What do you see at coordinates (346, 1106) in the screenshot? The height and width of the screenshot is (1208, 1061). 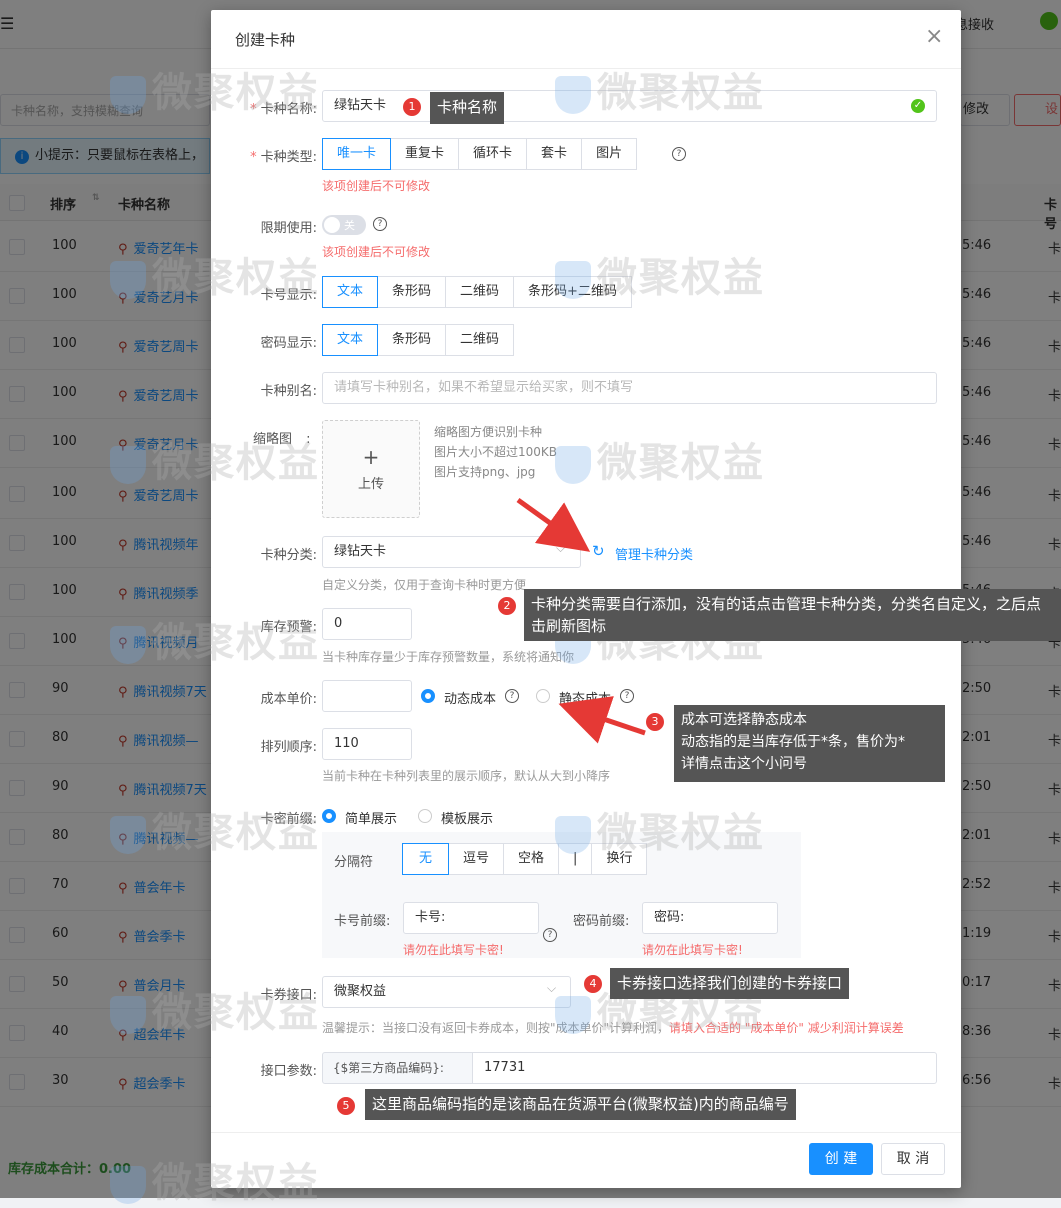 I see `annotation-badge-5: 5` at bounding box center [346, 1106].